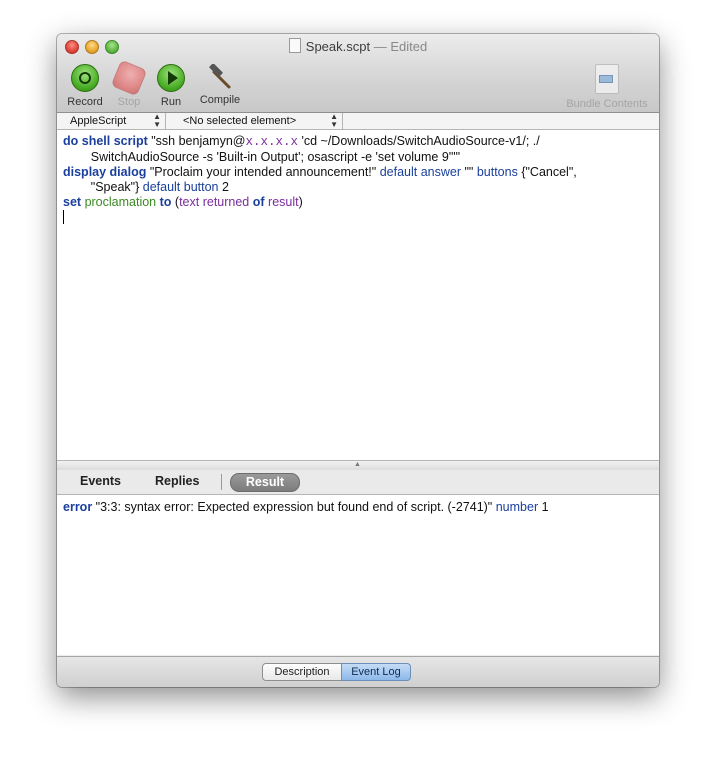  Describe the element at coordinates (63, 217) in the screenshot. I see `text-caret` at that location.